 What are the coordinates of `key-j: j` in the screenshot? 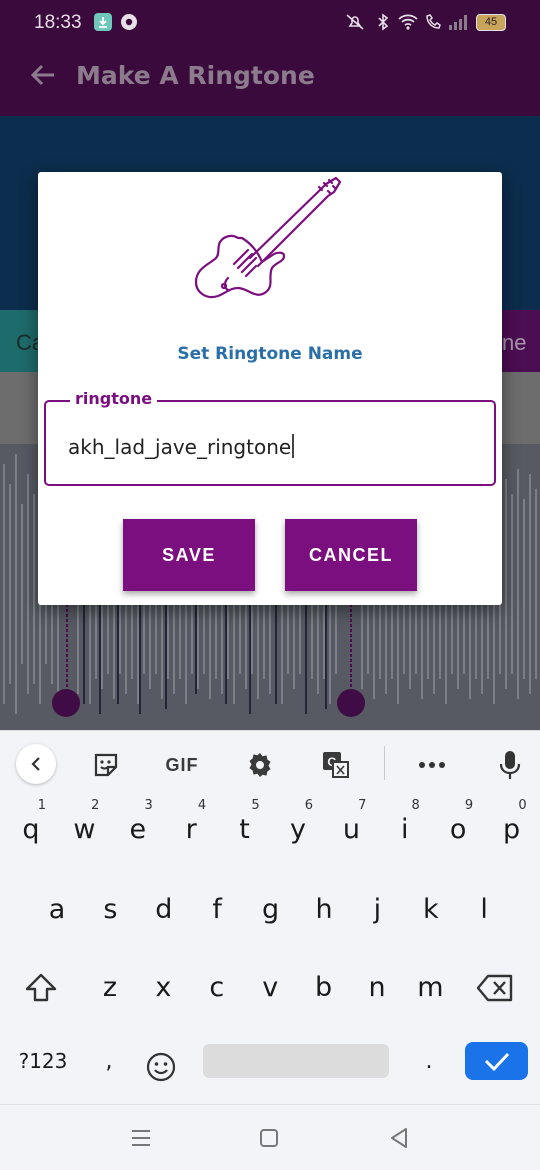 It's located at (377, 910).